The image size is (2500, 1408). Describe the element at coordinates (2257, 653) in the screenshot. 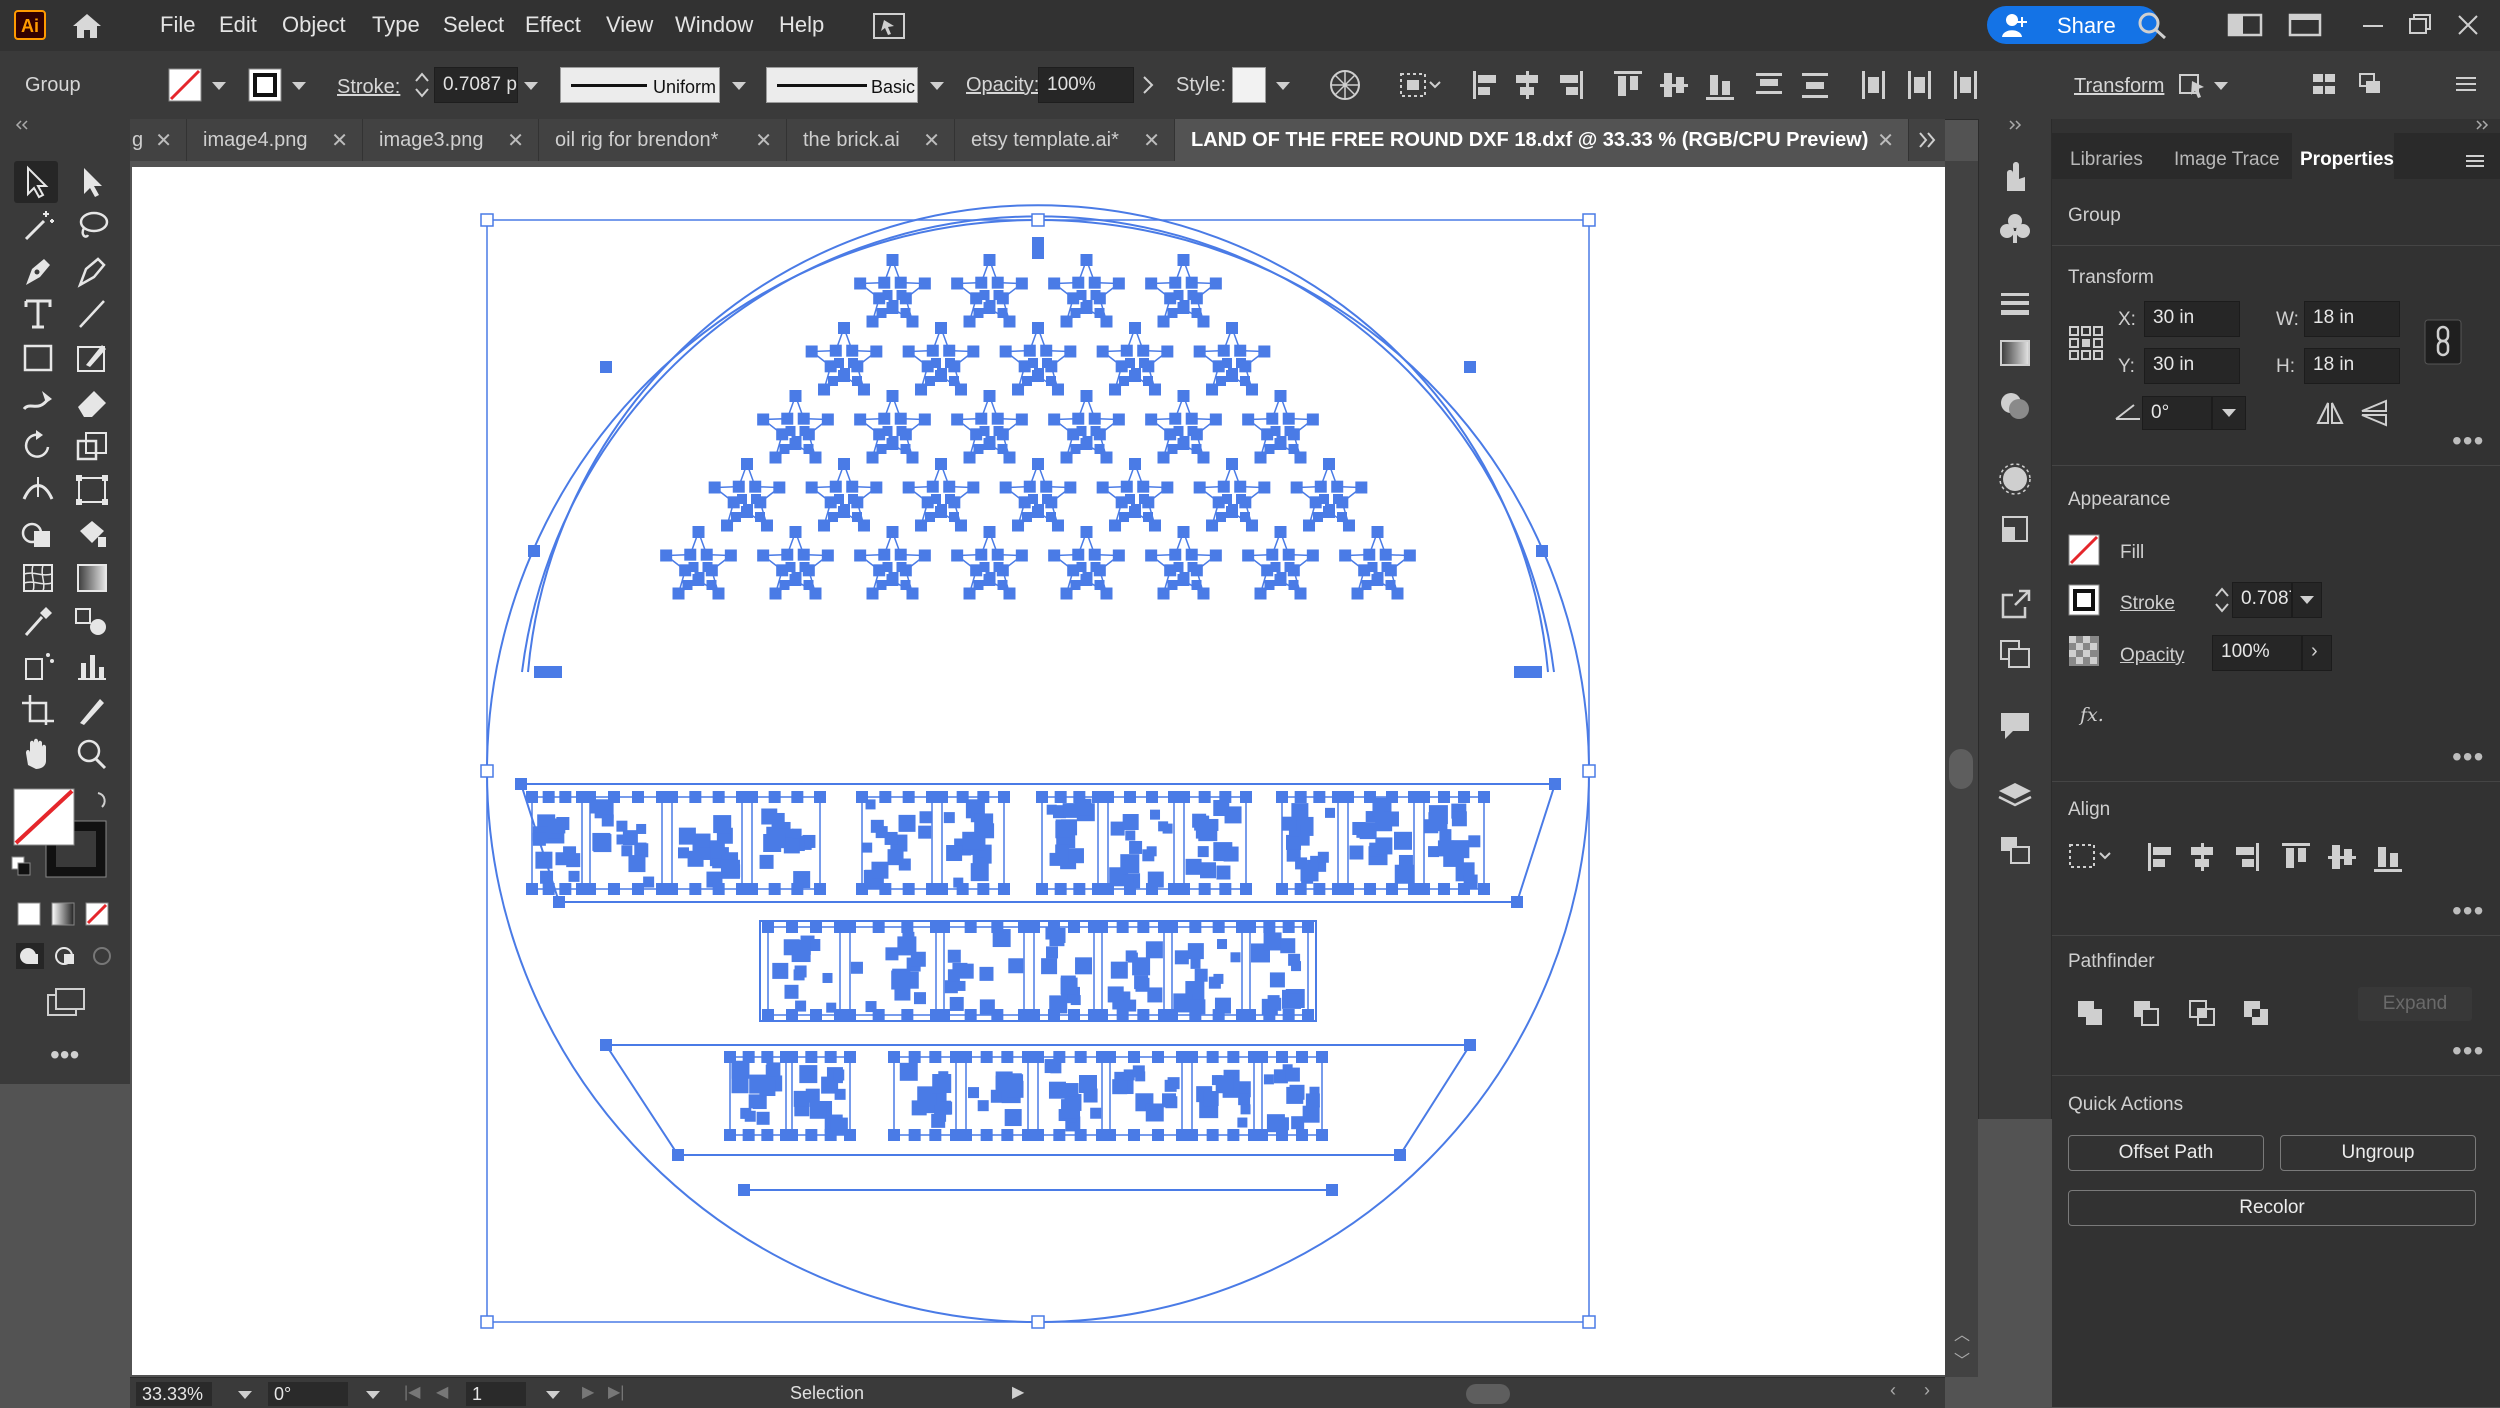

I see `opacity-input: 100%` at that location.